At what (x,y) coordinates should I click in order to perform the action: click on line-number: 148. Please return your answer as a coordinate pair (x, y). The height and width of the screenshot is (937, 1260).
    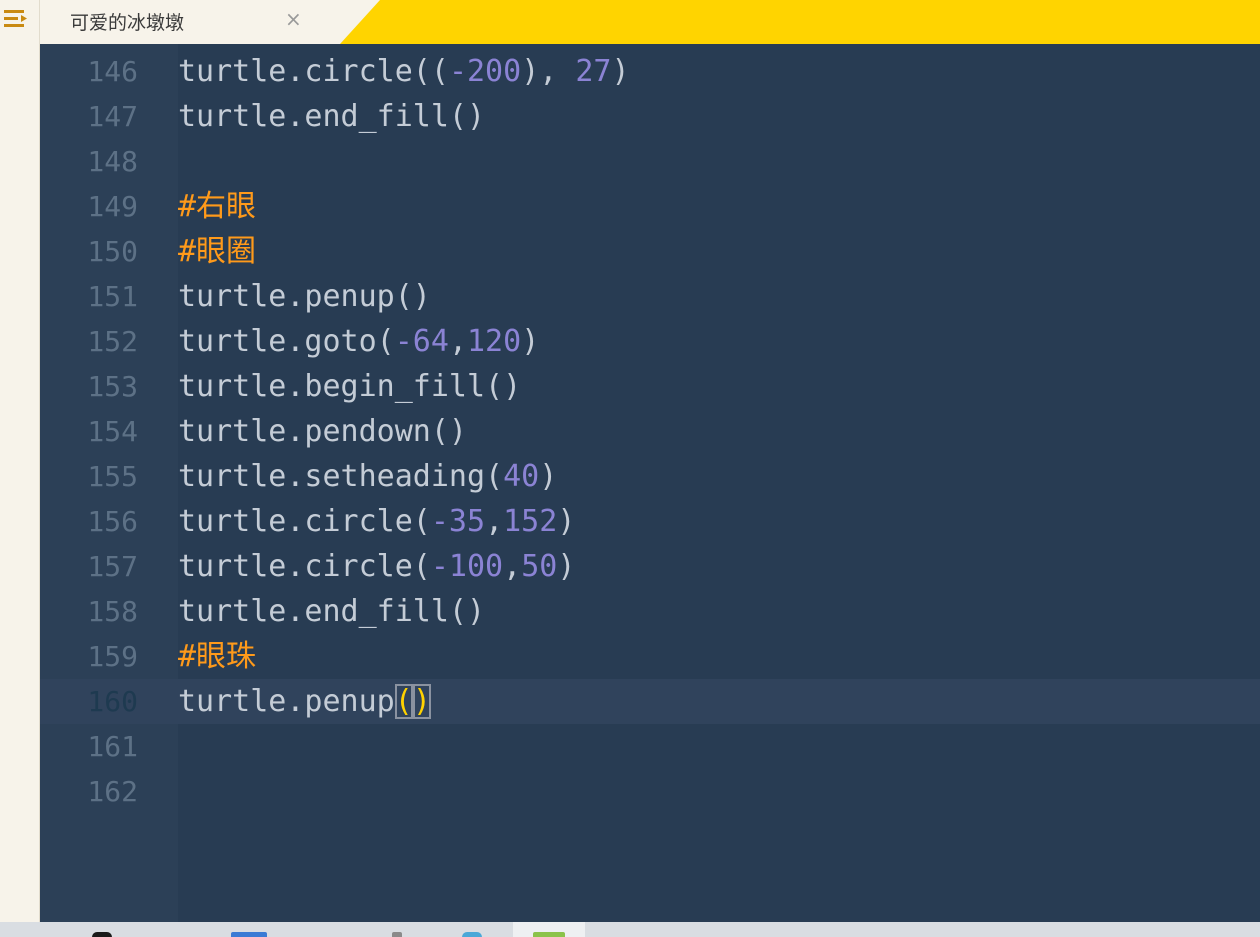
    Looking at the image, I should click on (112, 161).